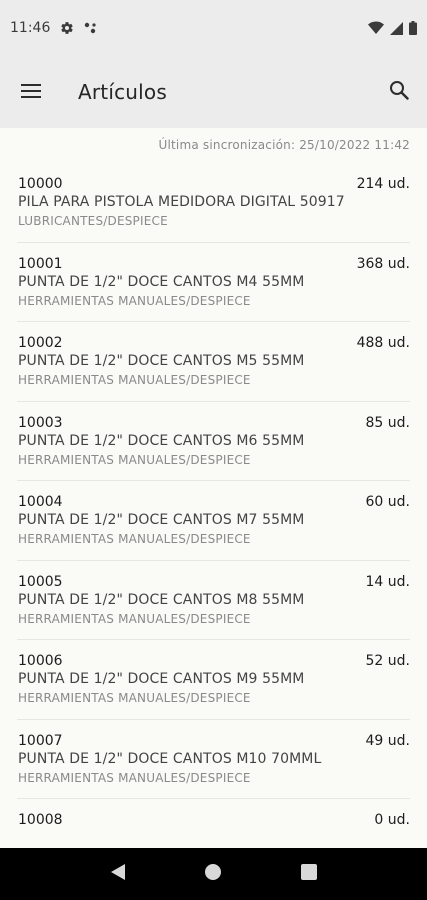  What do you see at coordinates (387, 502) in the screenshot?
I see `item-quantity: 60 ud.` at bounding box center [387, 502].